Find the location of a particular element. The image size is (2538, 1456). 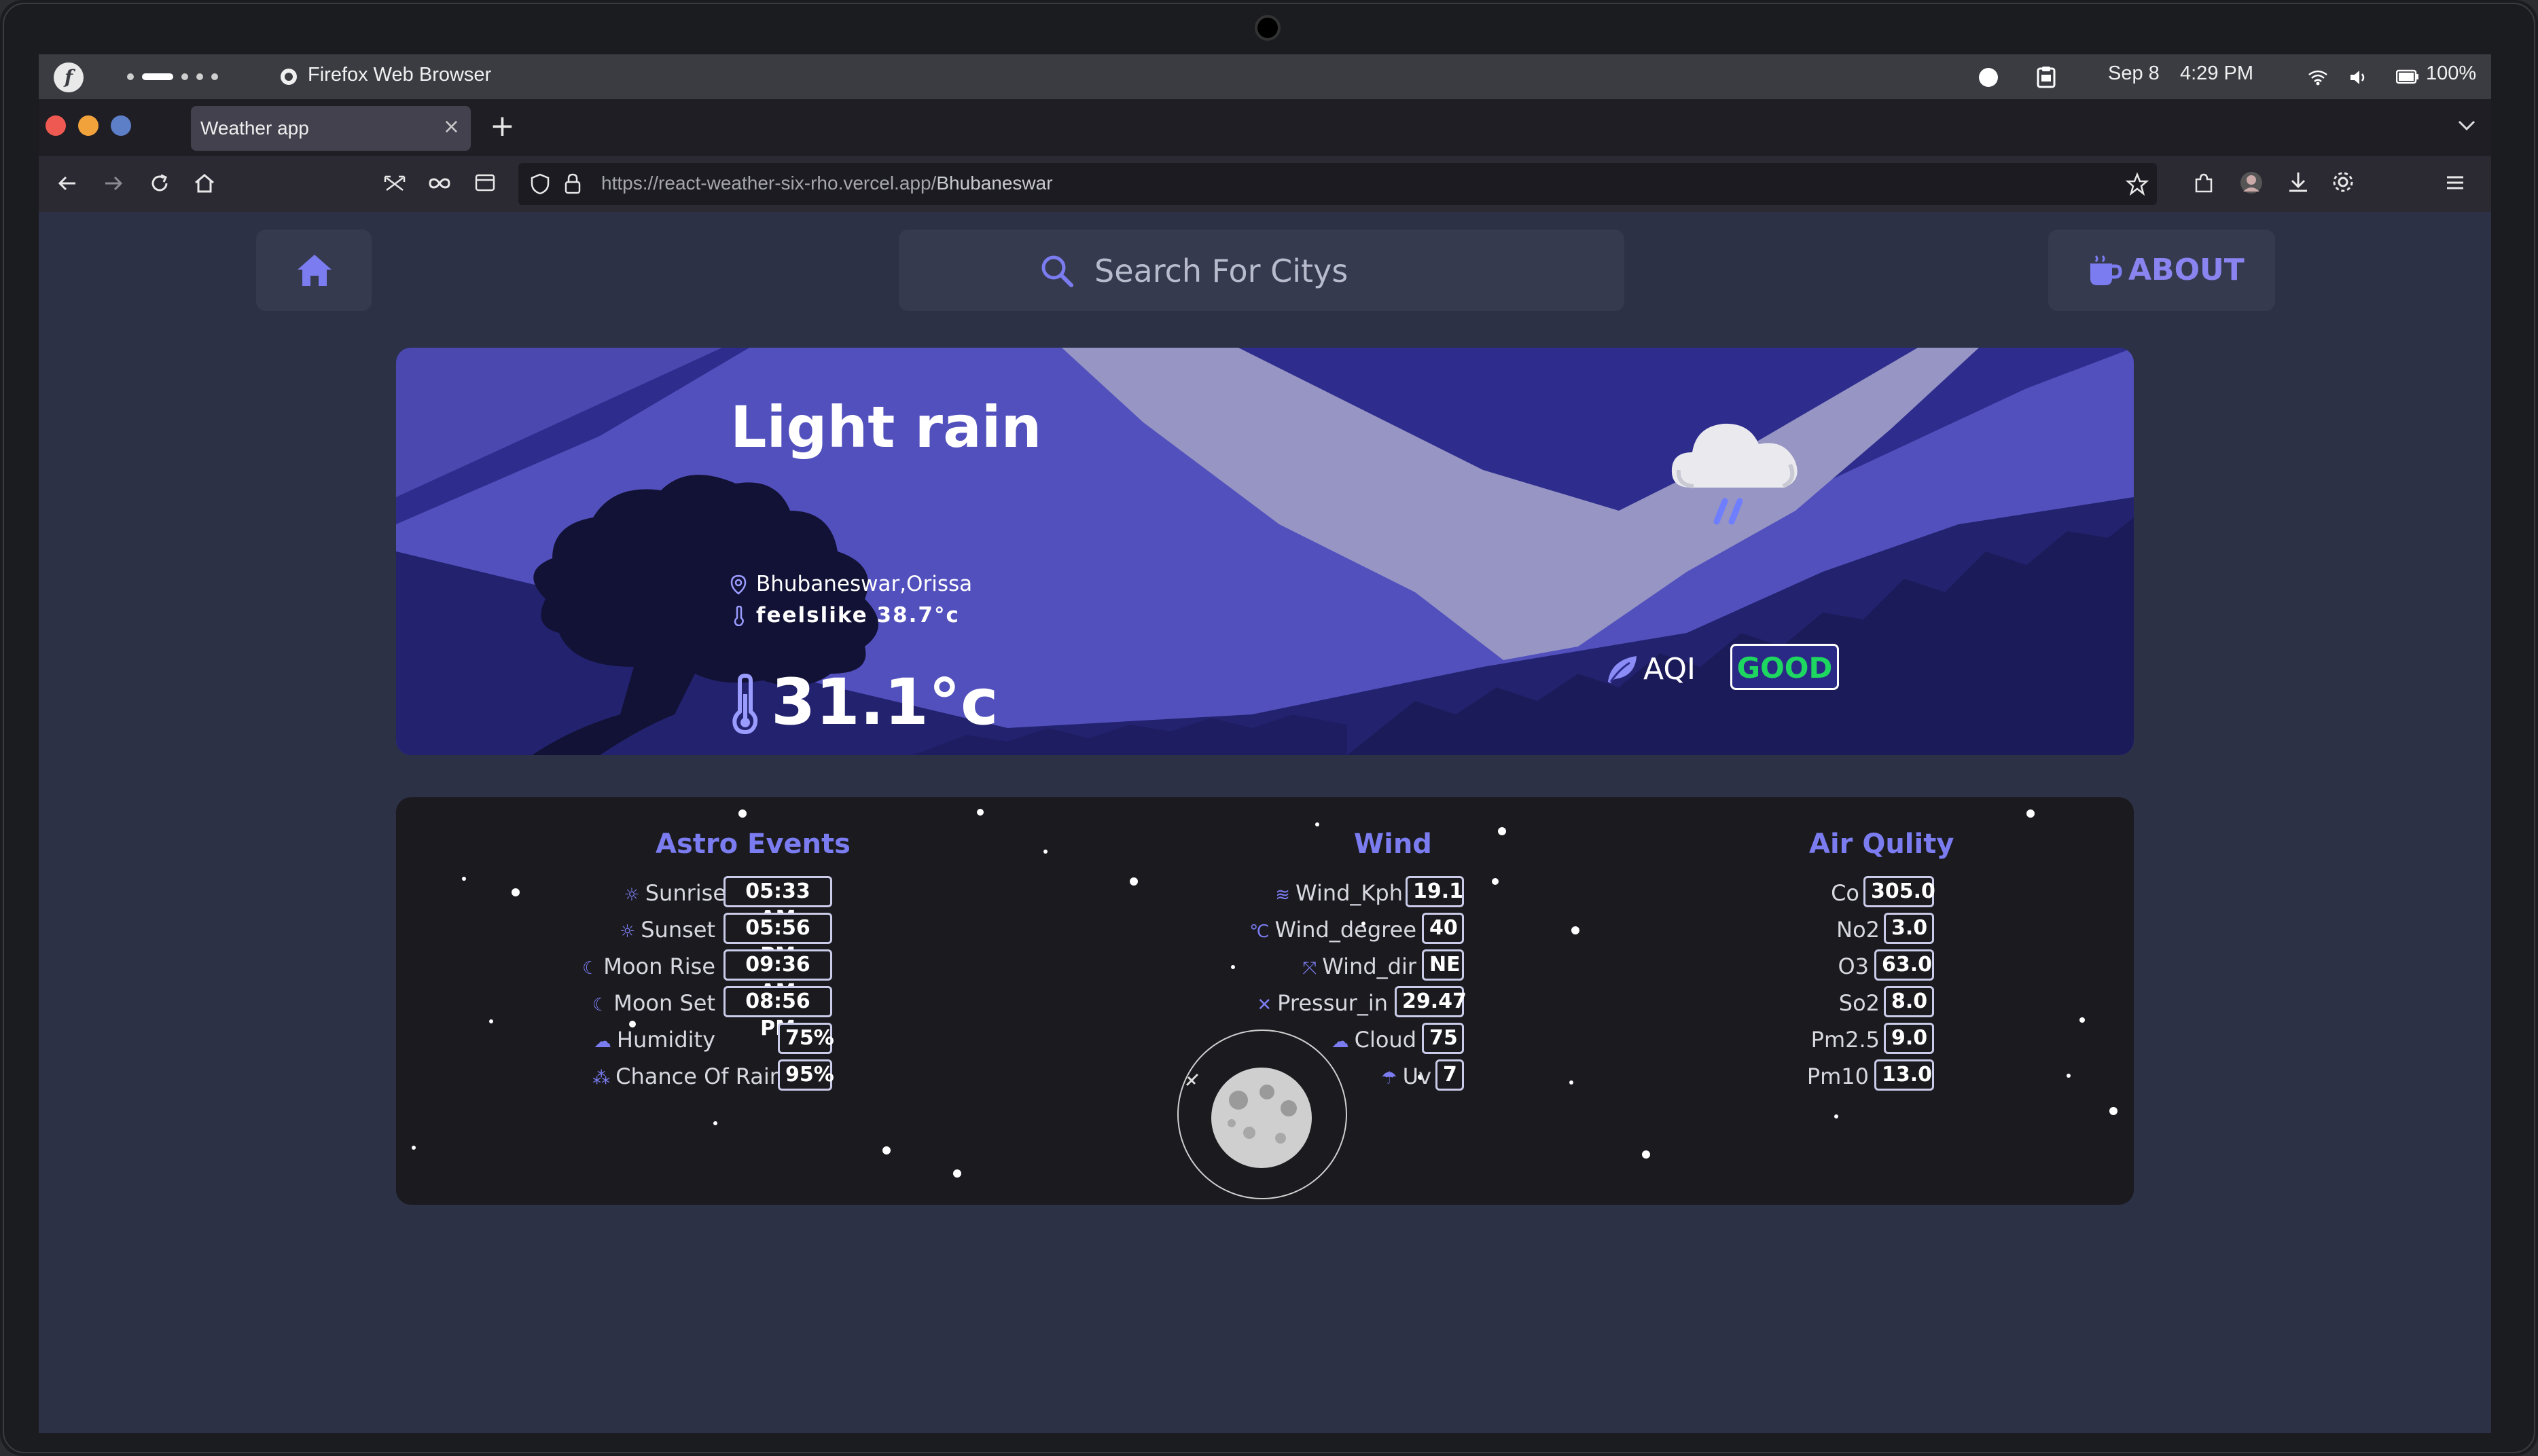

battery-percent: 100% is located at coordinates (2451, 73).